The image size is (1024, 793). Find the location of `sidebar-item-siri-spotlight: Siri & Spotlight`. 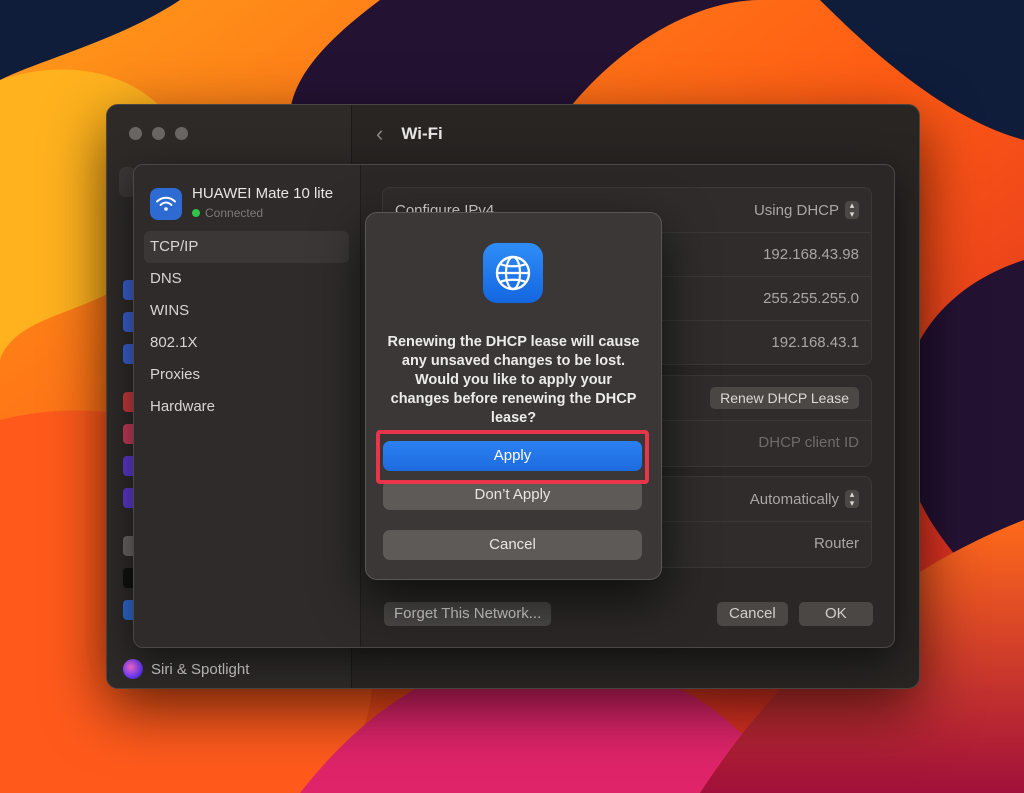

sidebar-item-siri-spotlight: Siri & Spotlight is located at coordinates (186, 669).